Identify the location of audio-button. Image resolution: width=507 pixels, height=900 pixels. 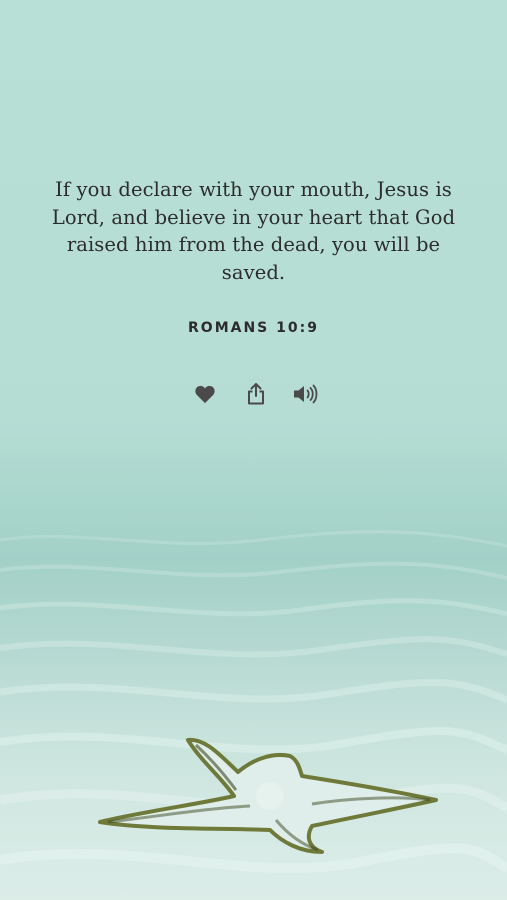
(305, 394).